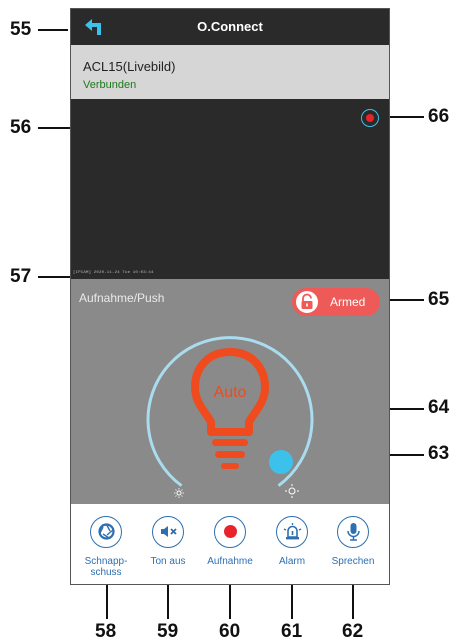 The width and height of the screenshot is (466, 643). Describe the element at coordinates (439, 299) in the screenshot. I see `callout-65: 65` at that location.